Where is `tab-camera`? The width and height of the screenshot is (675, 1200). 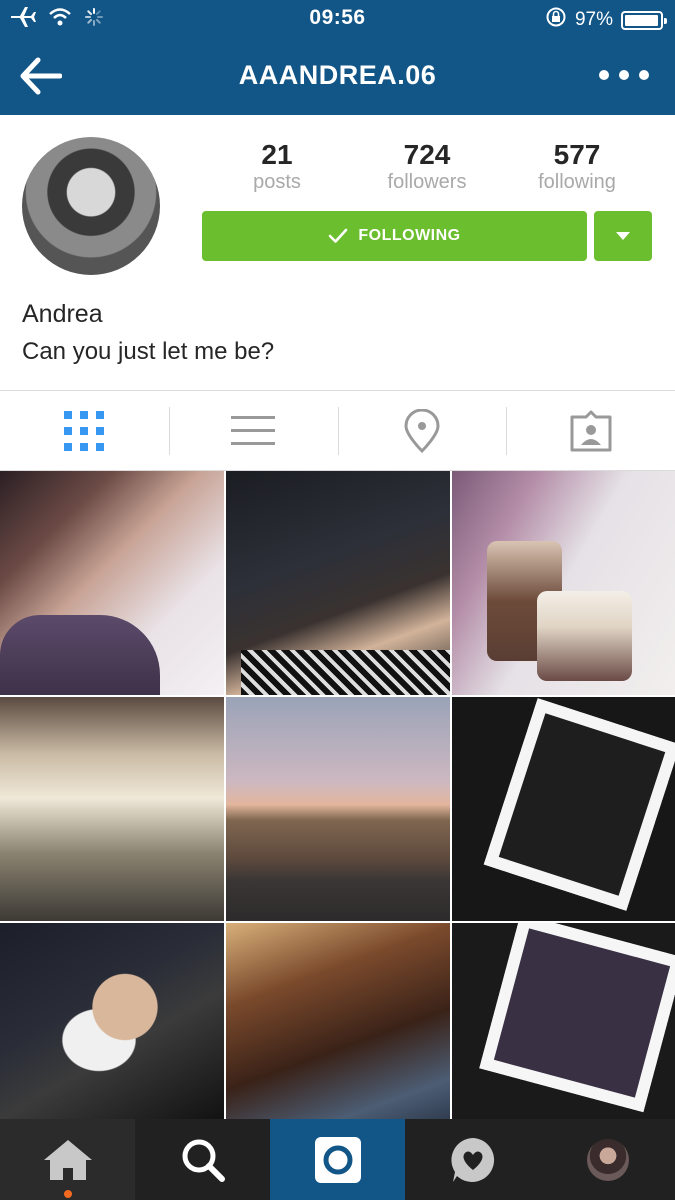 tab-camera is located at coordinates (337, 1159).